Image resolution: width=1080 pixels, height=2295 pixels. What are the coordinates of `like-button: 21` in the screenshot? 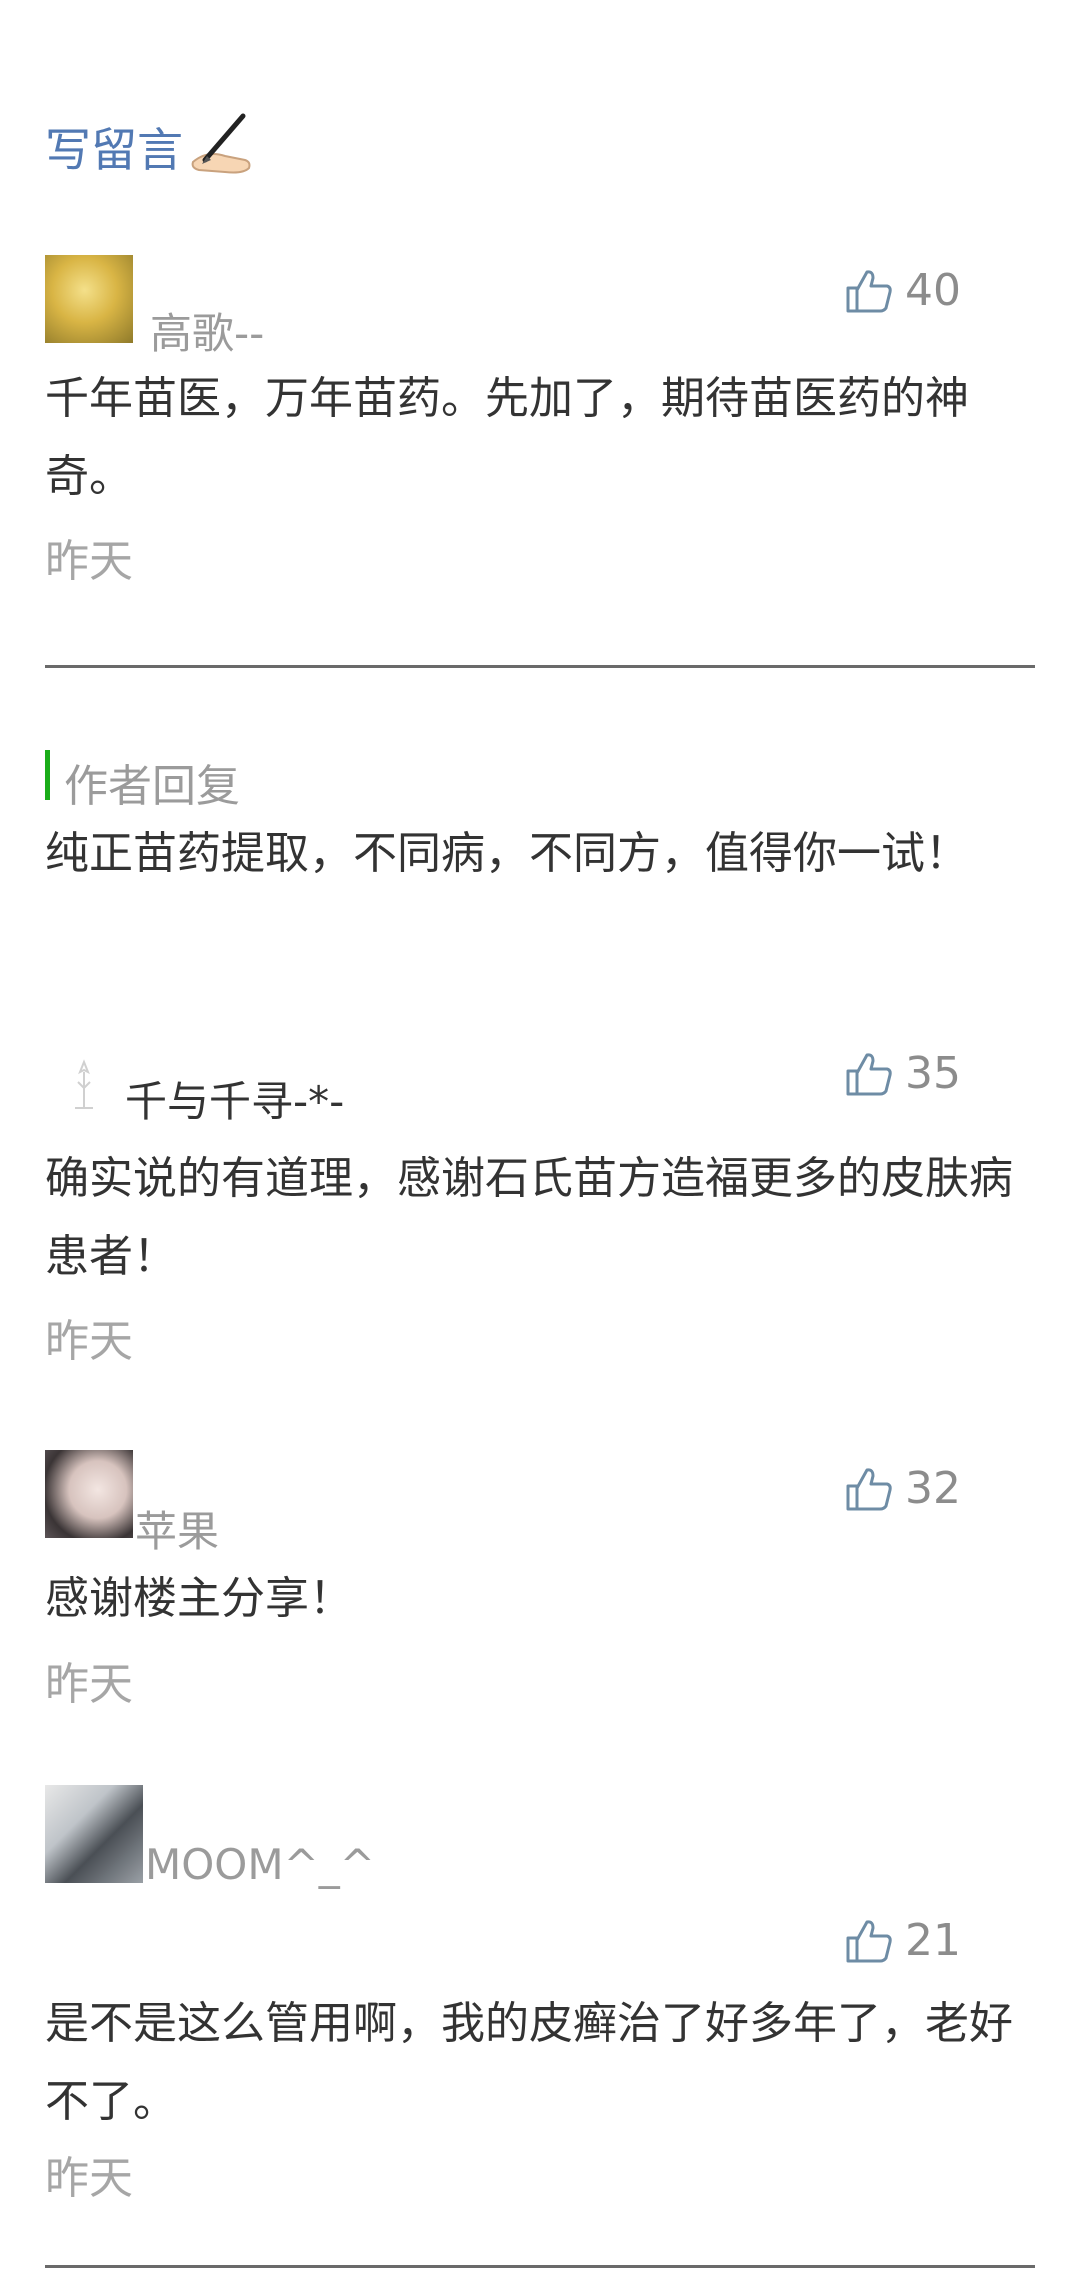 It's located at (903, 1940).